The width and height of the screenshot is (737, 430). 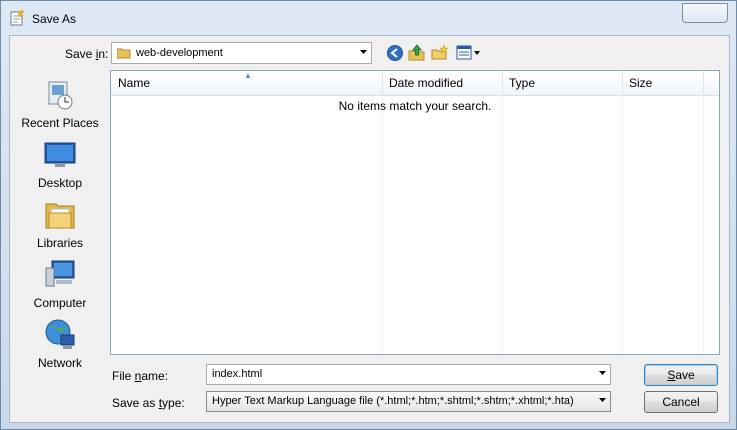 I want to click on place-recent-places: Recent Places, so click(x=60, y=106).